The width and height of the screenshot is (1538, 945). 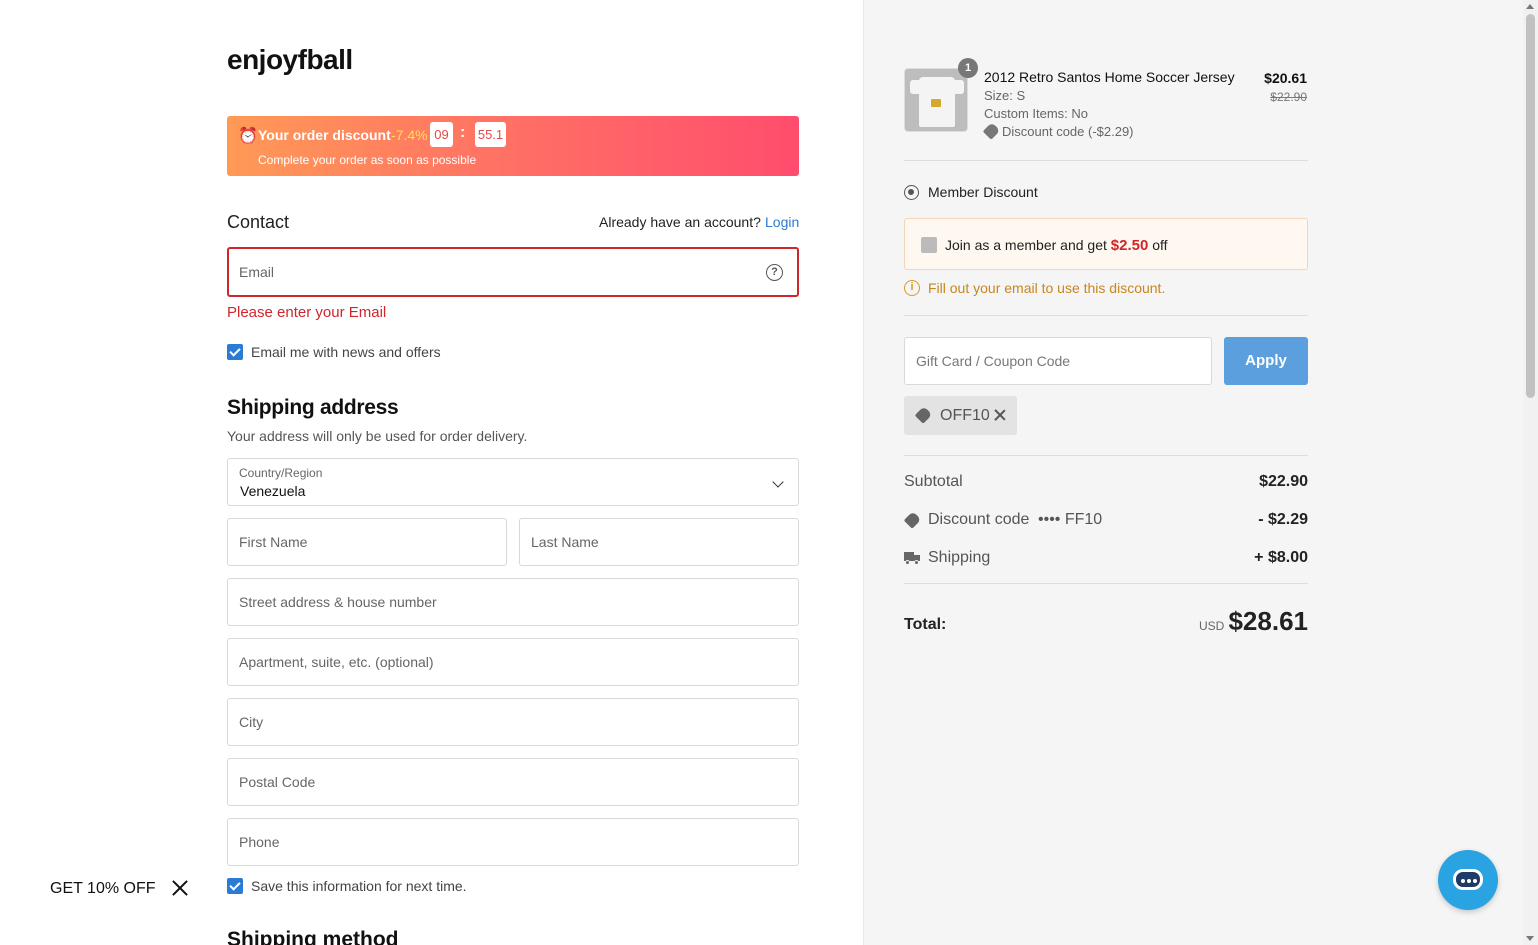 I want to click on email-field: Email ?, so click(x=513, y=272).